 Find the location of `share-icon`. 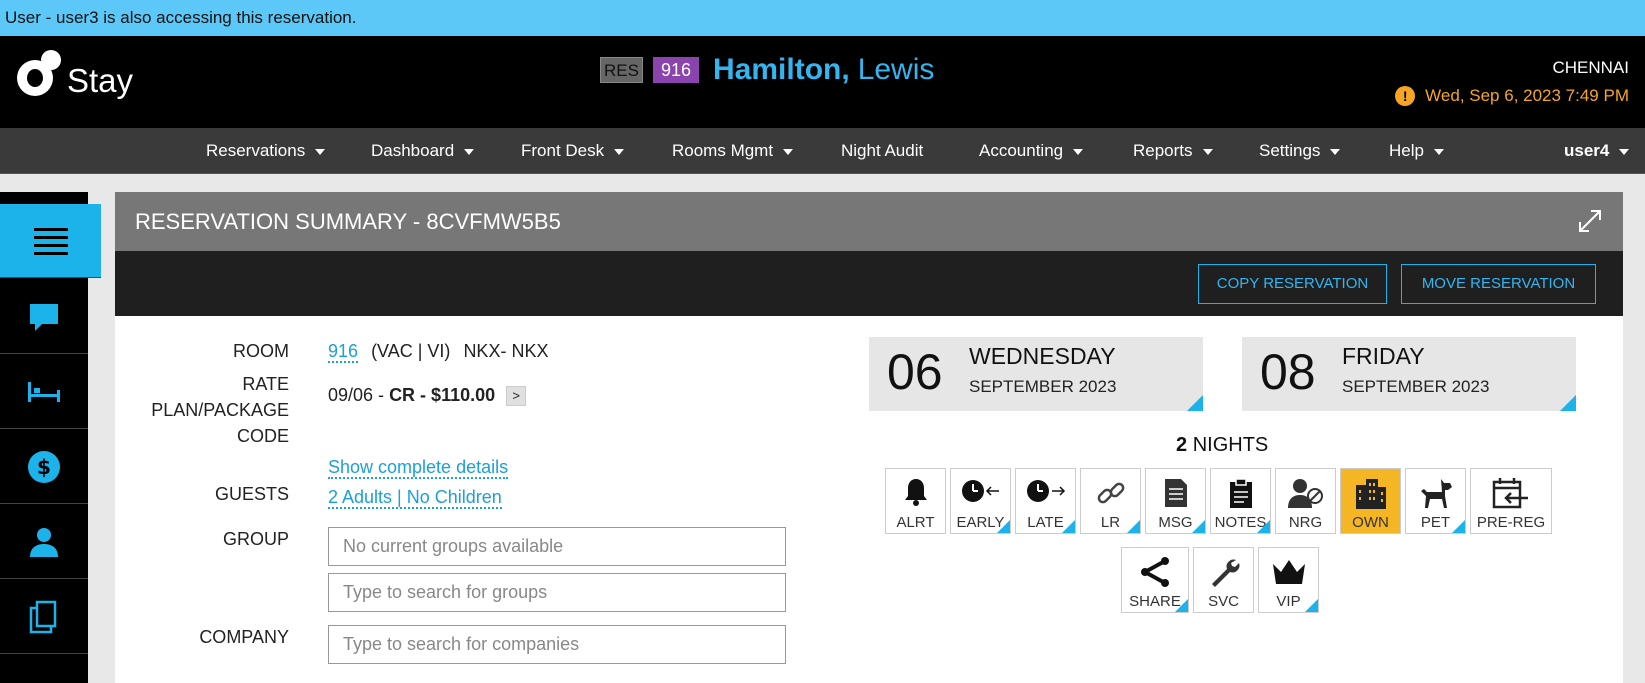

share-icon is located at coordinates (1155, 572).